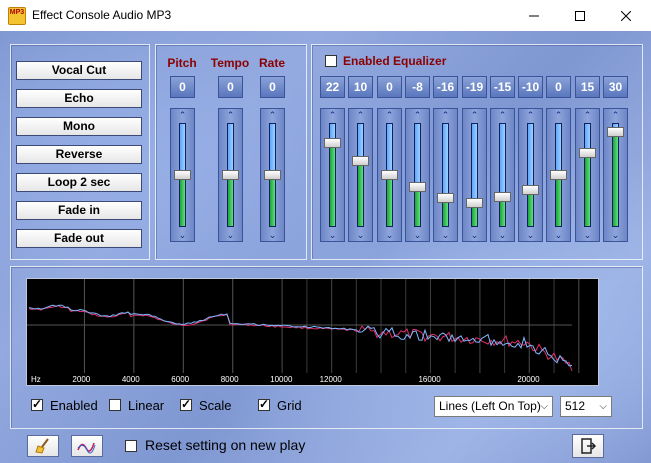  Describe the element at coordinates (115, 405) in the screenshot. I see `option-linear-checkbox` at that location.